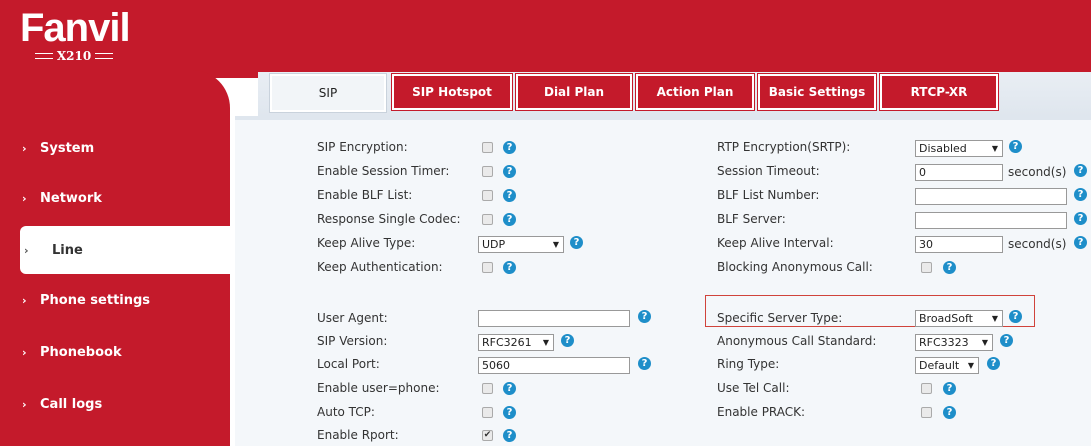 The width and height of the screenshot is (1091, 446). Describe the element at coordinates (507, 342) in the screenshot. I see `sip-version-value: RFC3261` at that location.